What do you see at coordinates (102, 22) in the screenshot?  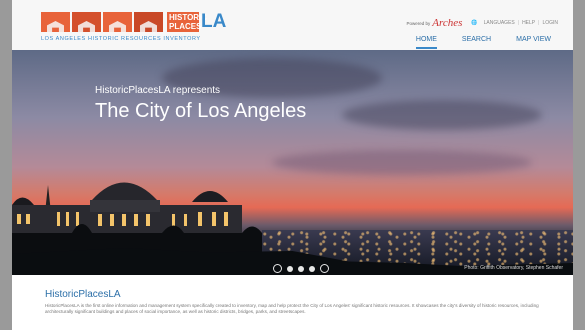 I see `logo-icons` at bounding box center [102, 22].